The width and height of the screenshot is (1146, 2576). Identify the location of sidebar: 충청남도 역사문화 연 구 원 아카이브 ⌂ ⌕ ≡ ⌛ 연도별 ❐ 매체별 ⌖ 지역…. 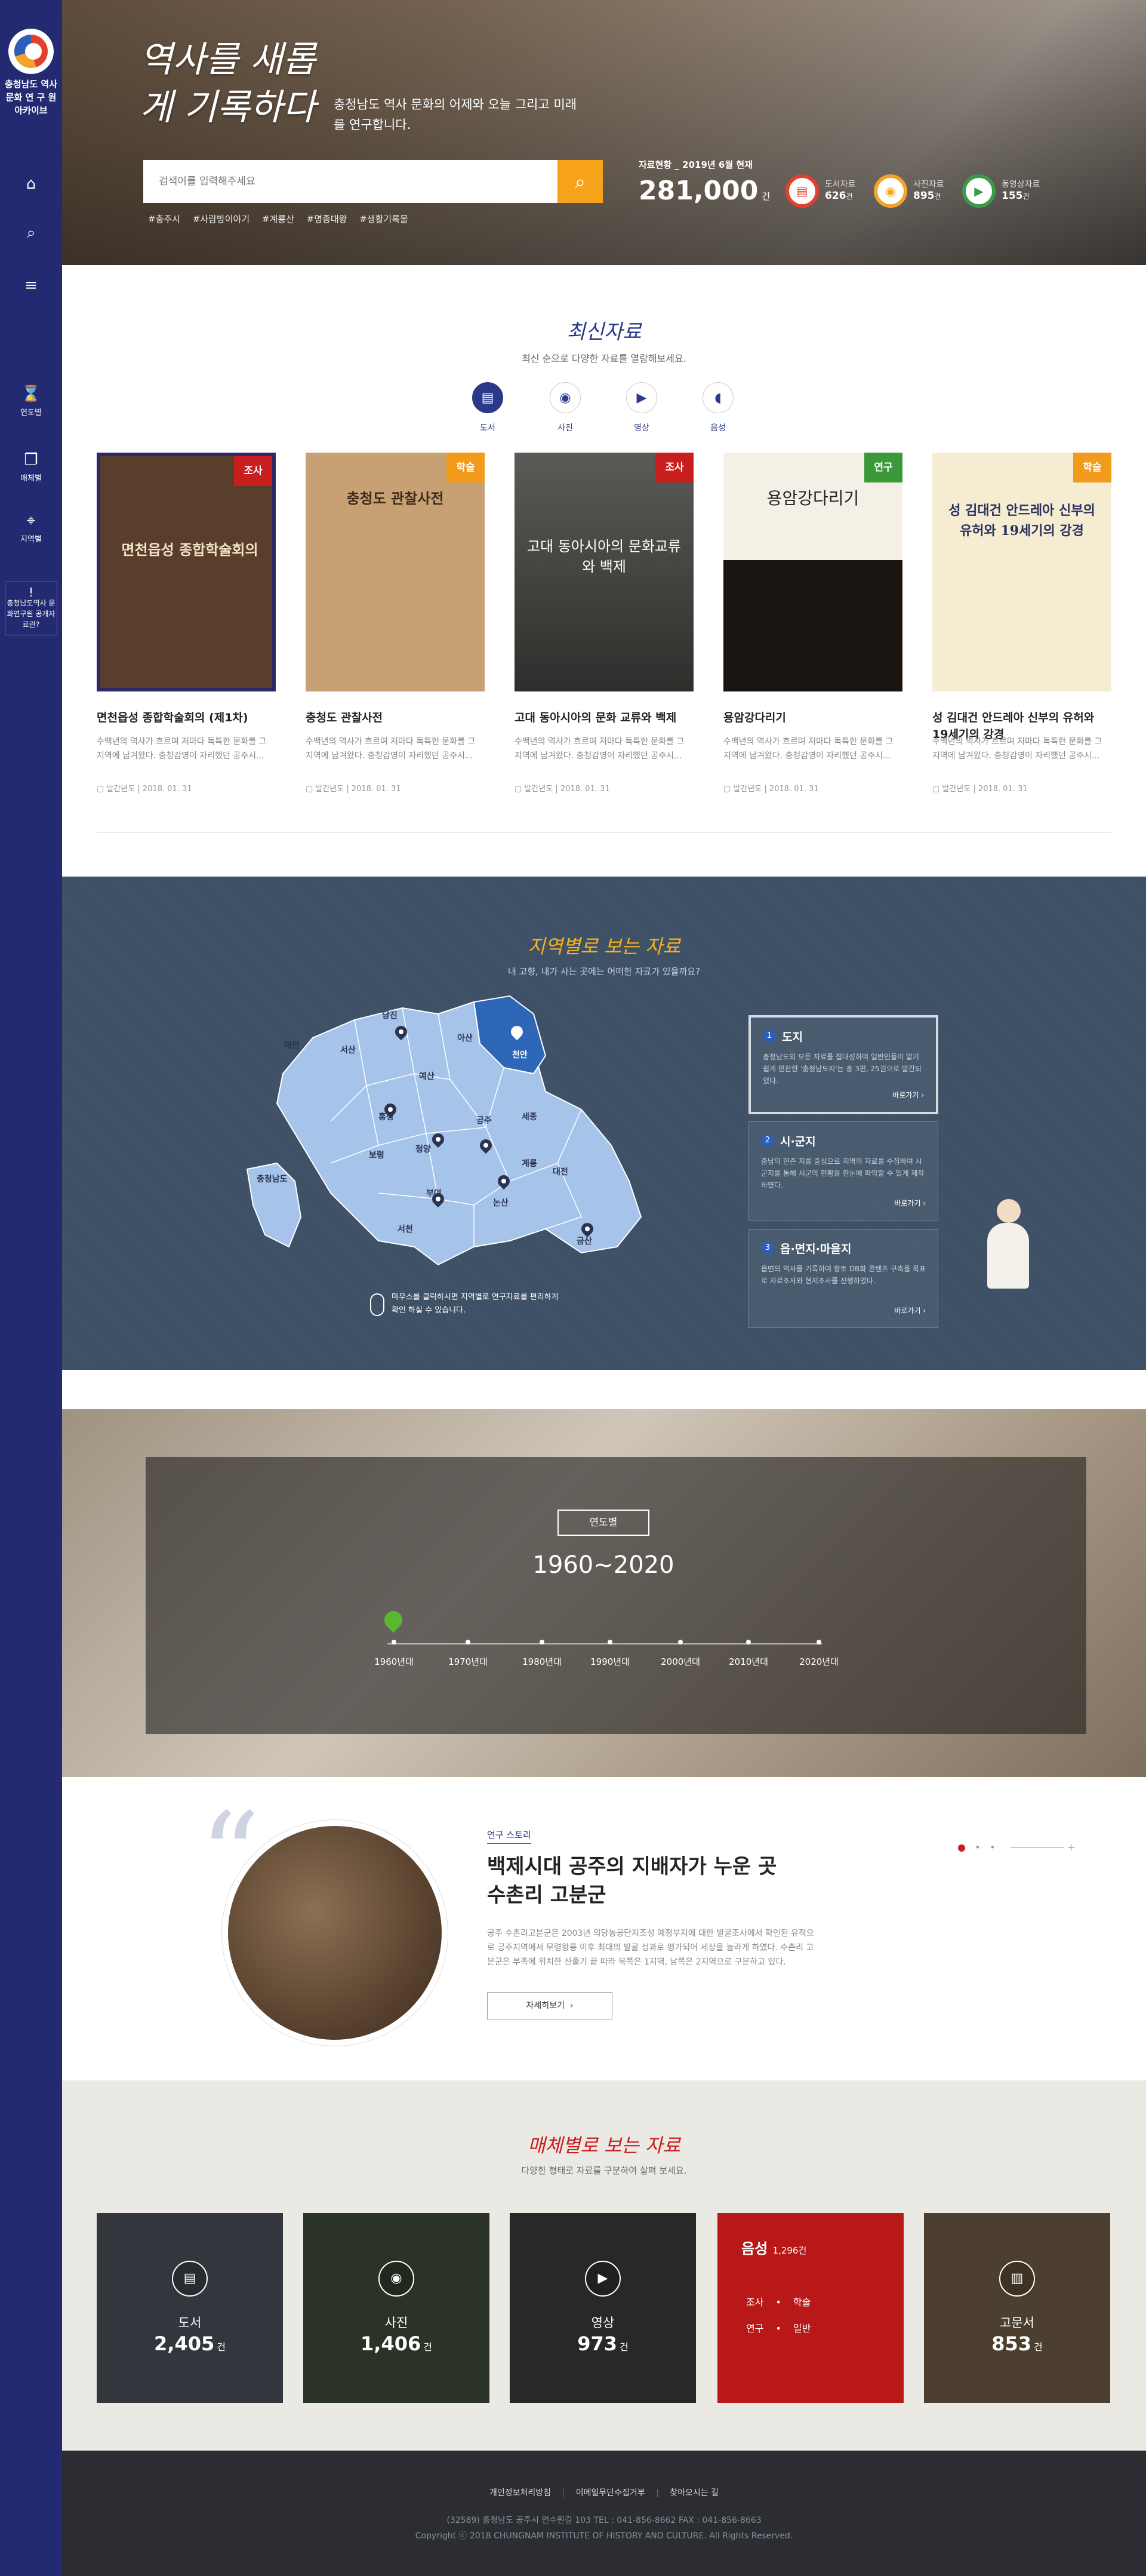
(31, 1288).